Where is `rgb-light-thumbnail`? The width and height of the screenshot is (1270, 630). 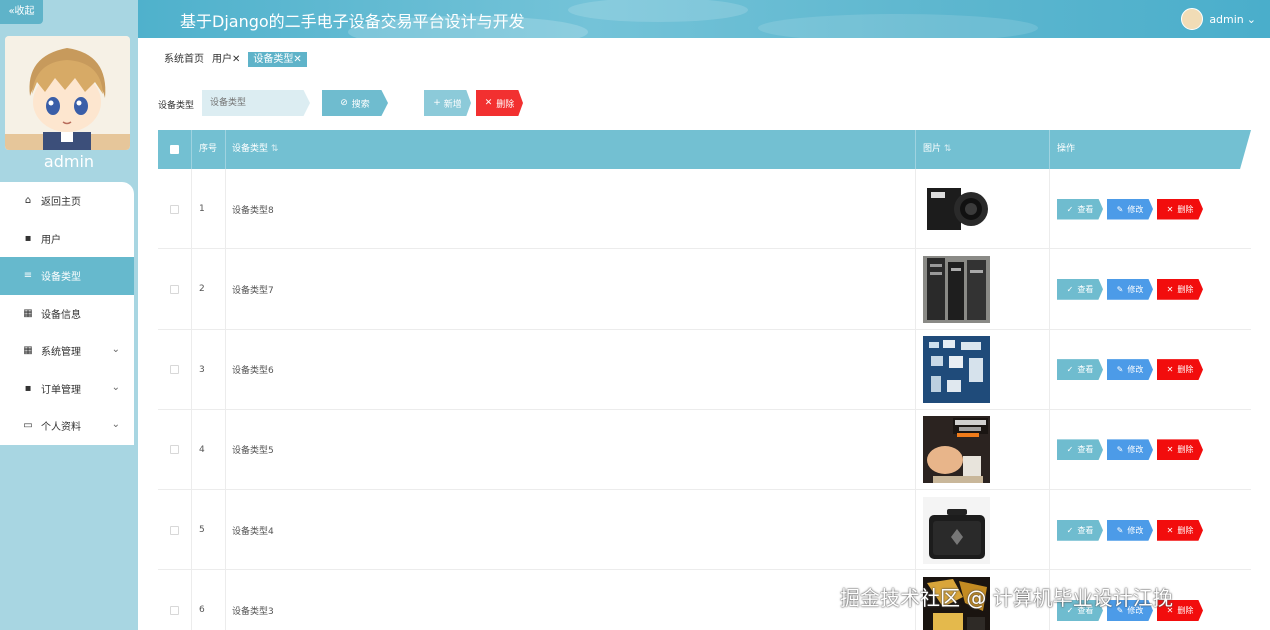
rgb-light-thumbnail is located at coordinates (956, 450).